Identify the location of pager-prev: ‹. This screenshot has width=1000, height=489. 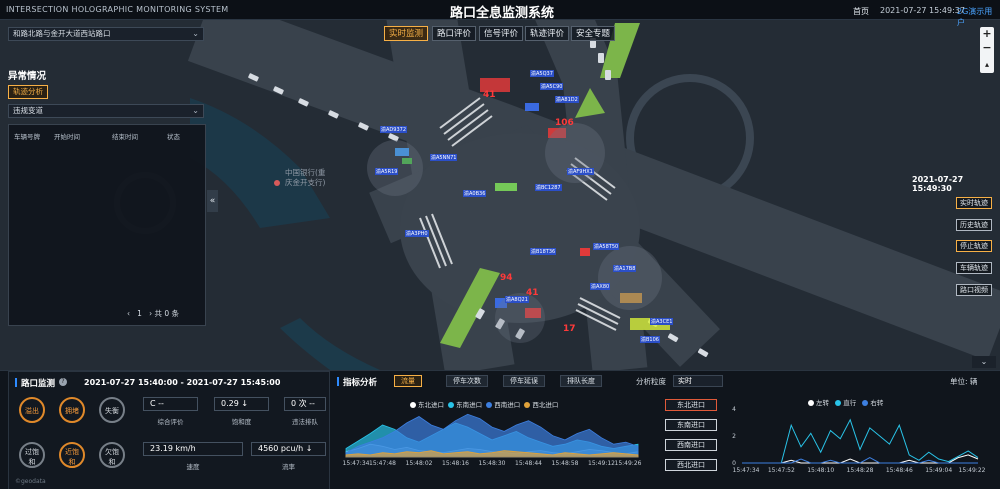
(128, 313).